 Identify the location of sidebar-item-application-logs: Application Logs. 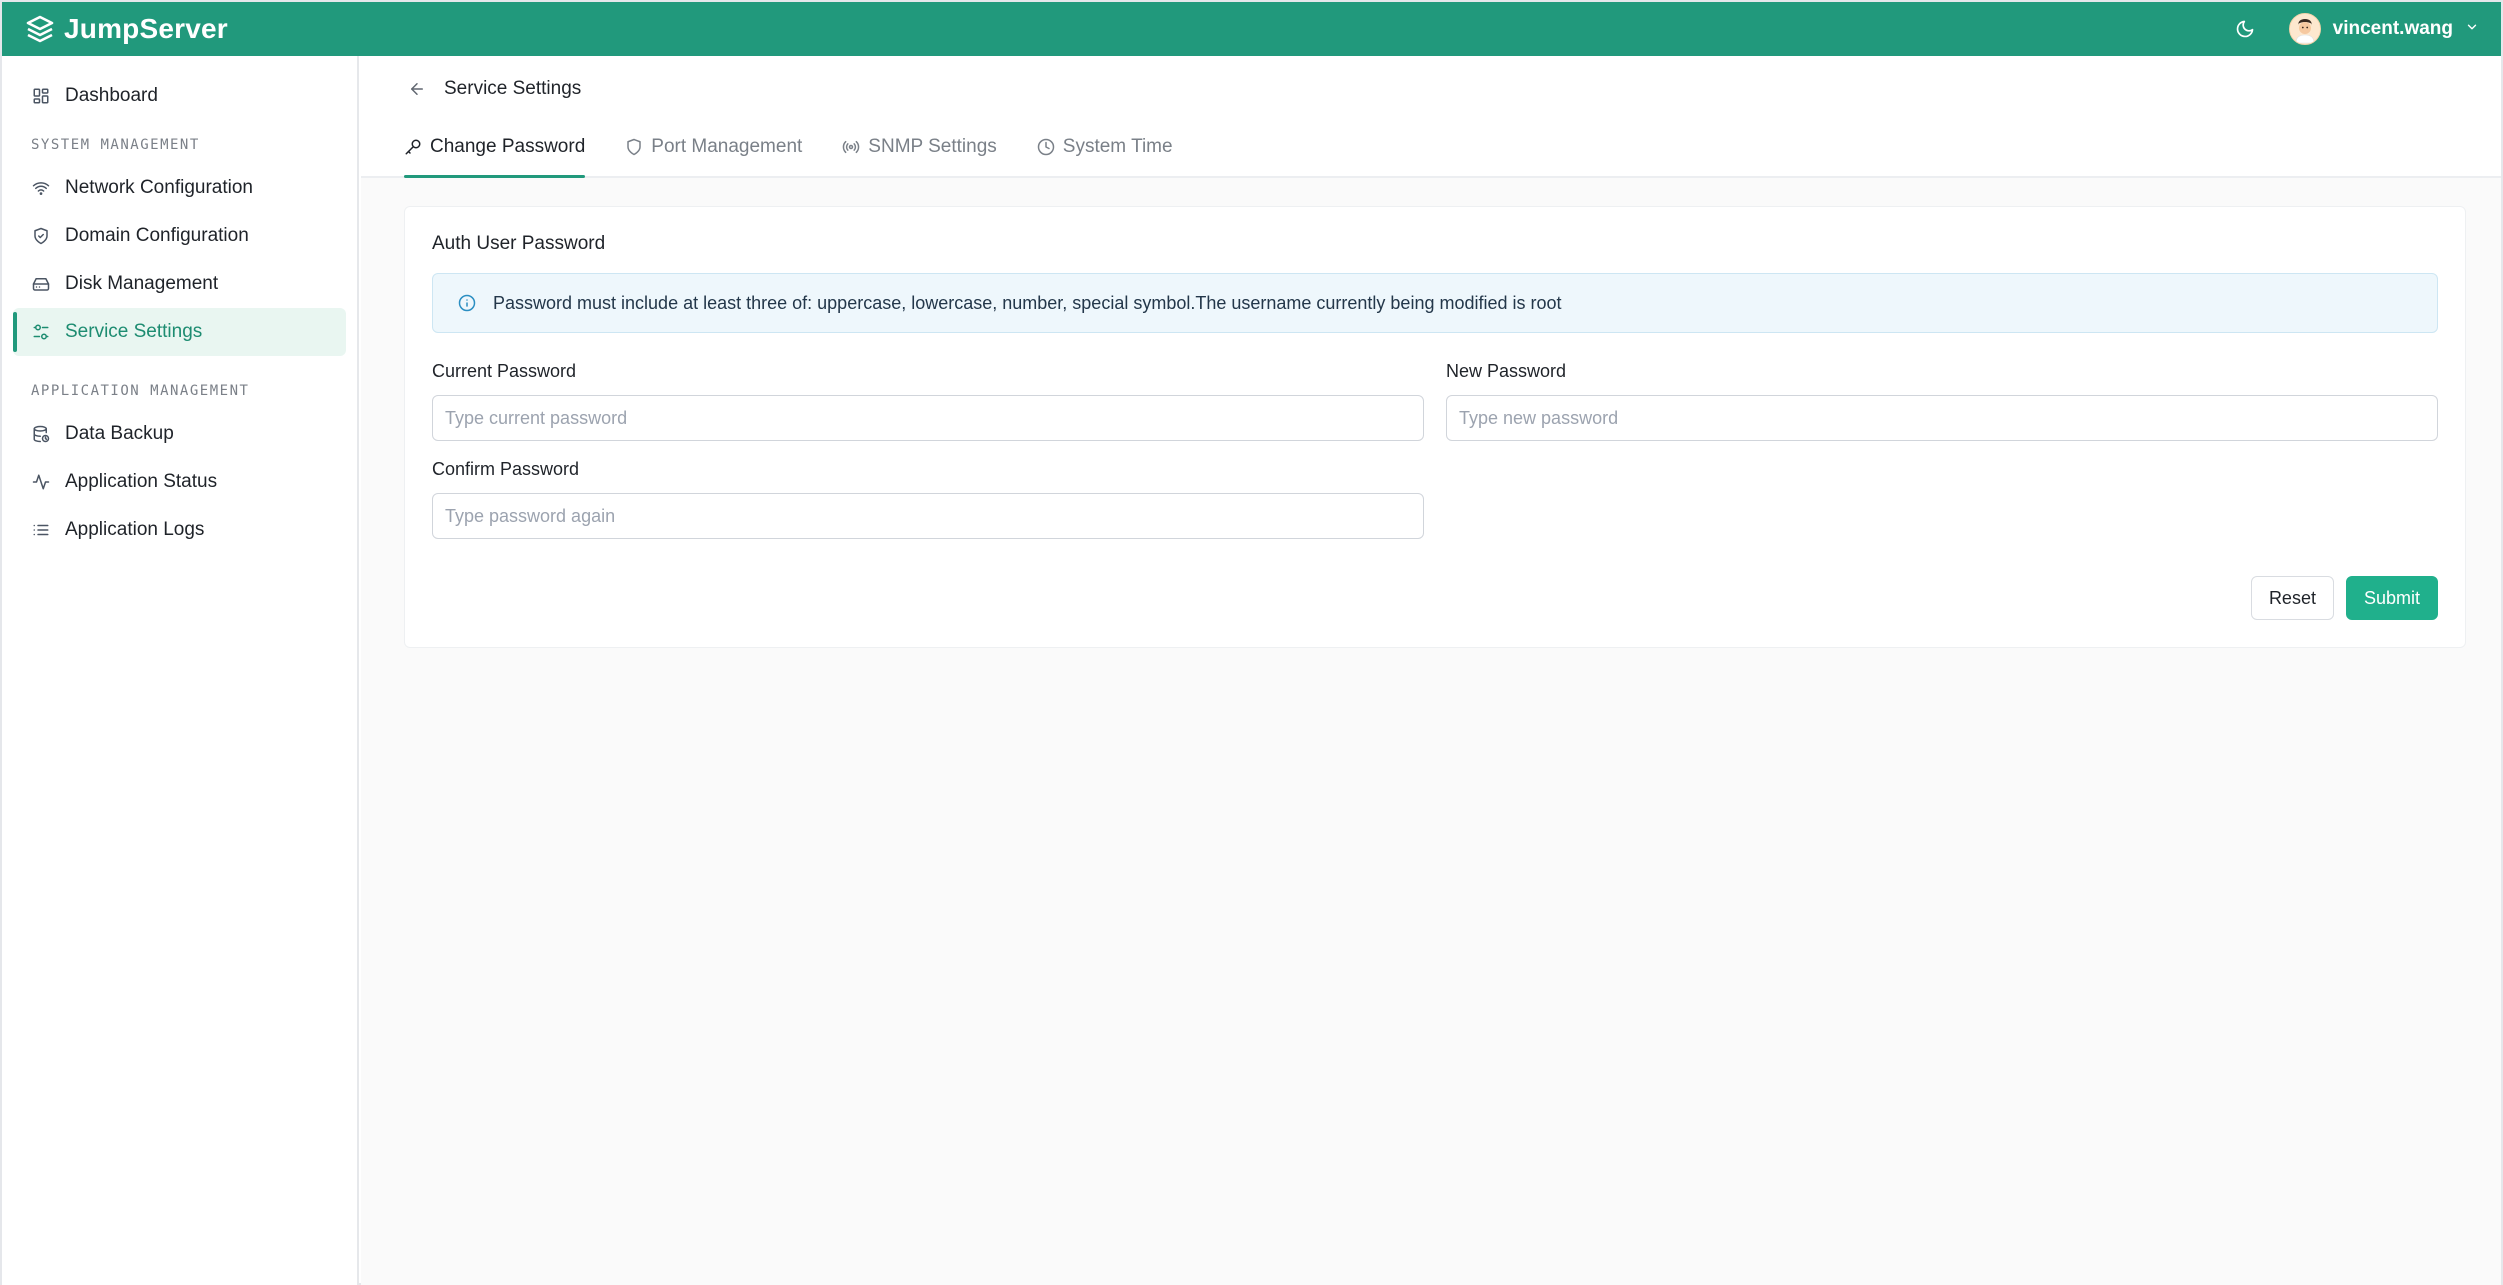
(179, 530).